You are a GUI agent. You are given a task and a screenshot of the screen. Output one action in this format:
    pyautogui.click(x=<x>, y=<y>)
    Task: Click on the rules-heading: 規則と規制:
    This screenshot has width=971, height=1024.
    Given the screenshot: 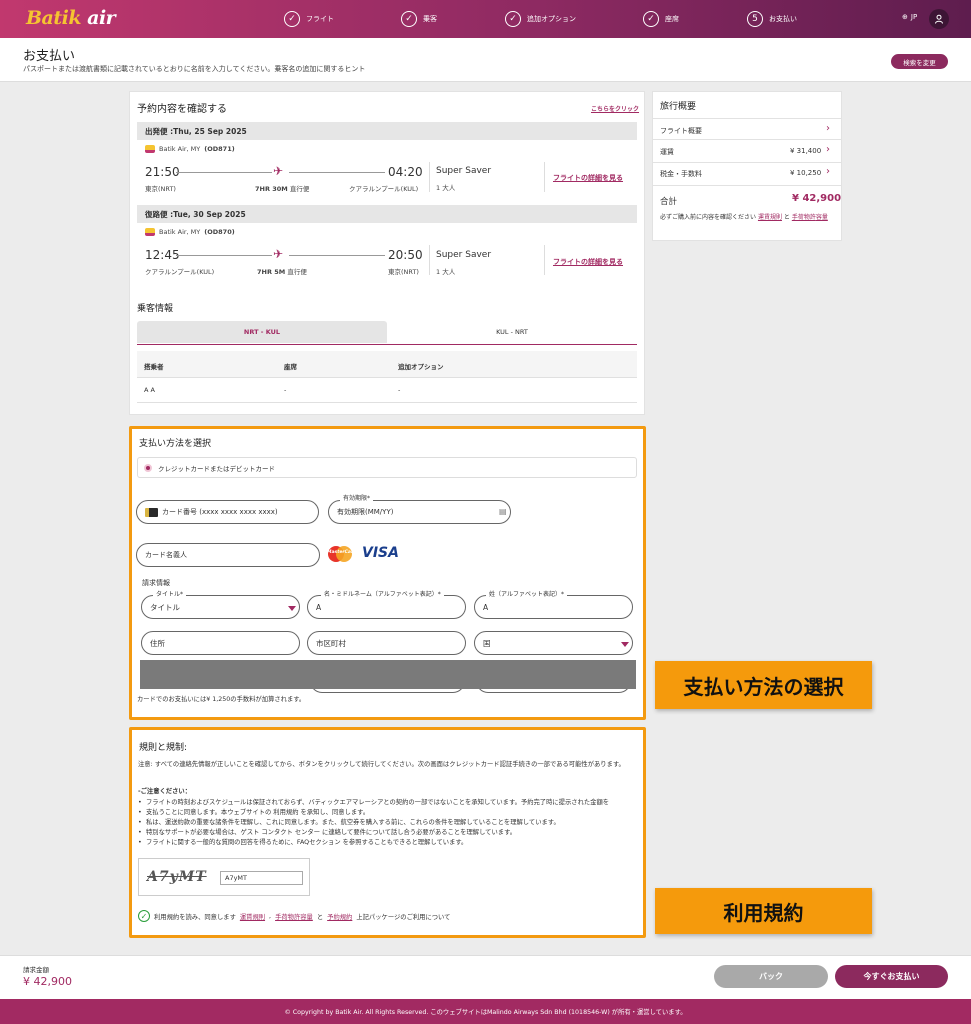 What is the action you would take?
    pyautogui.click(x=163, y=748)
    